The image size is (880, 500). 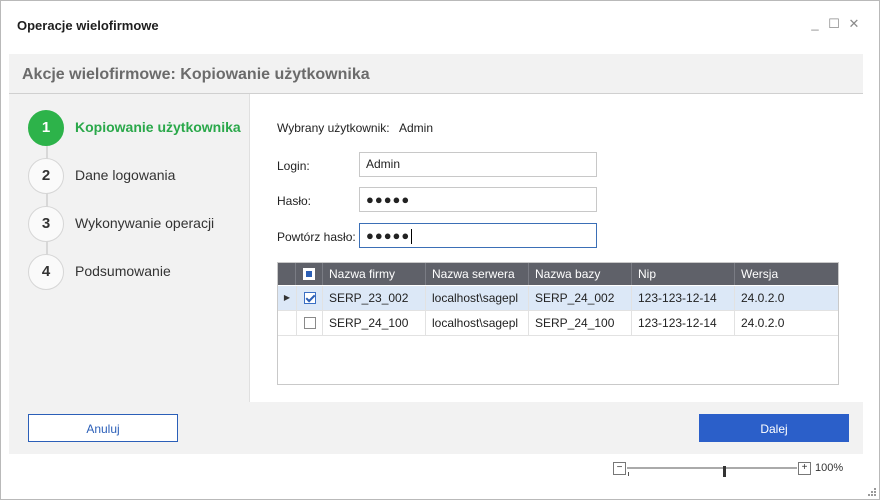 I want to click on zoom-slider-thumb, so click(x=724, y=471).